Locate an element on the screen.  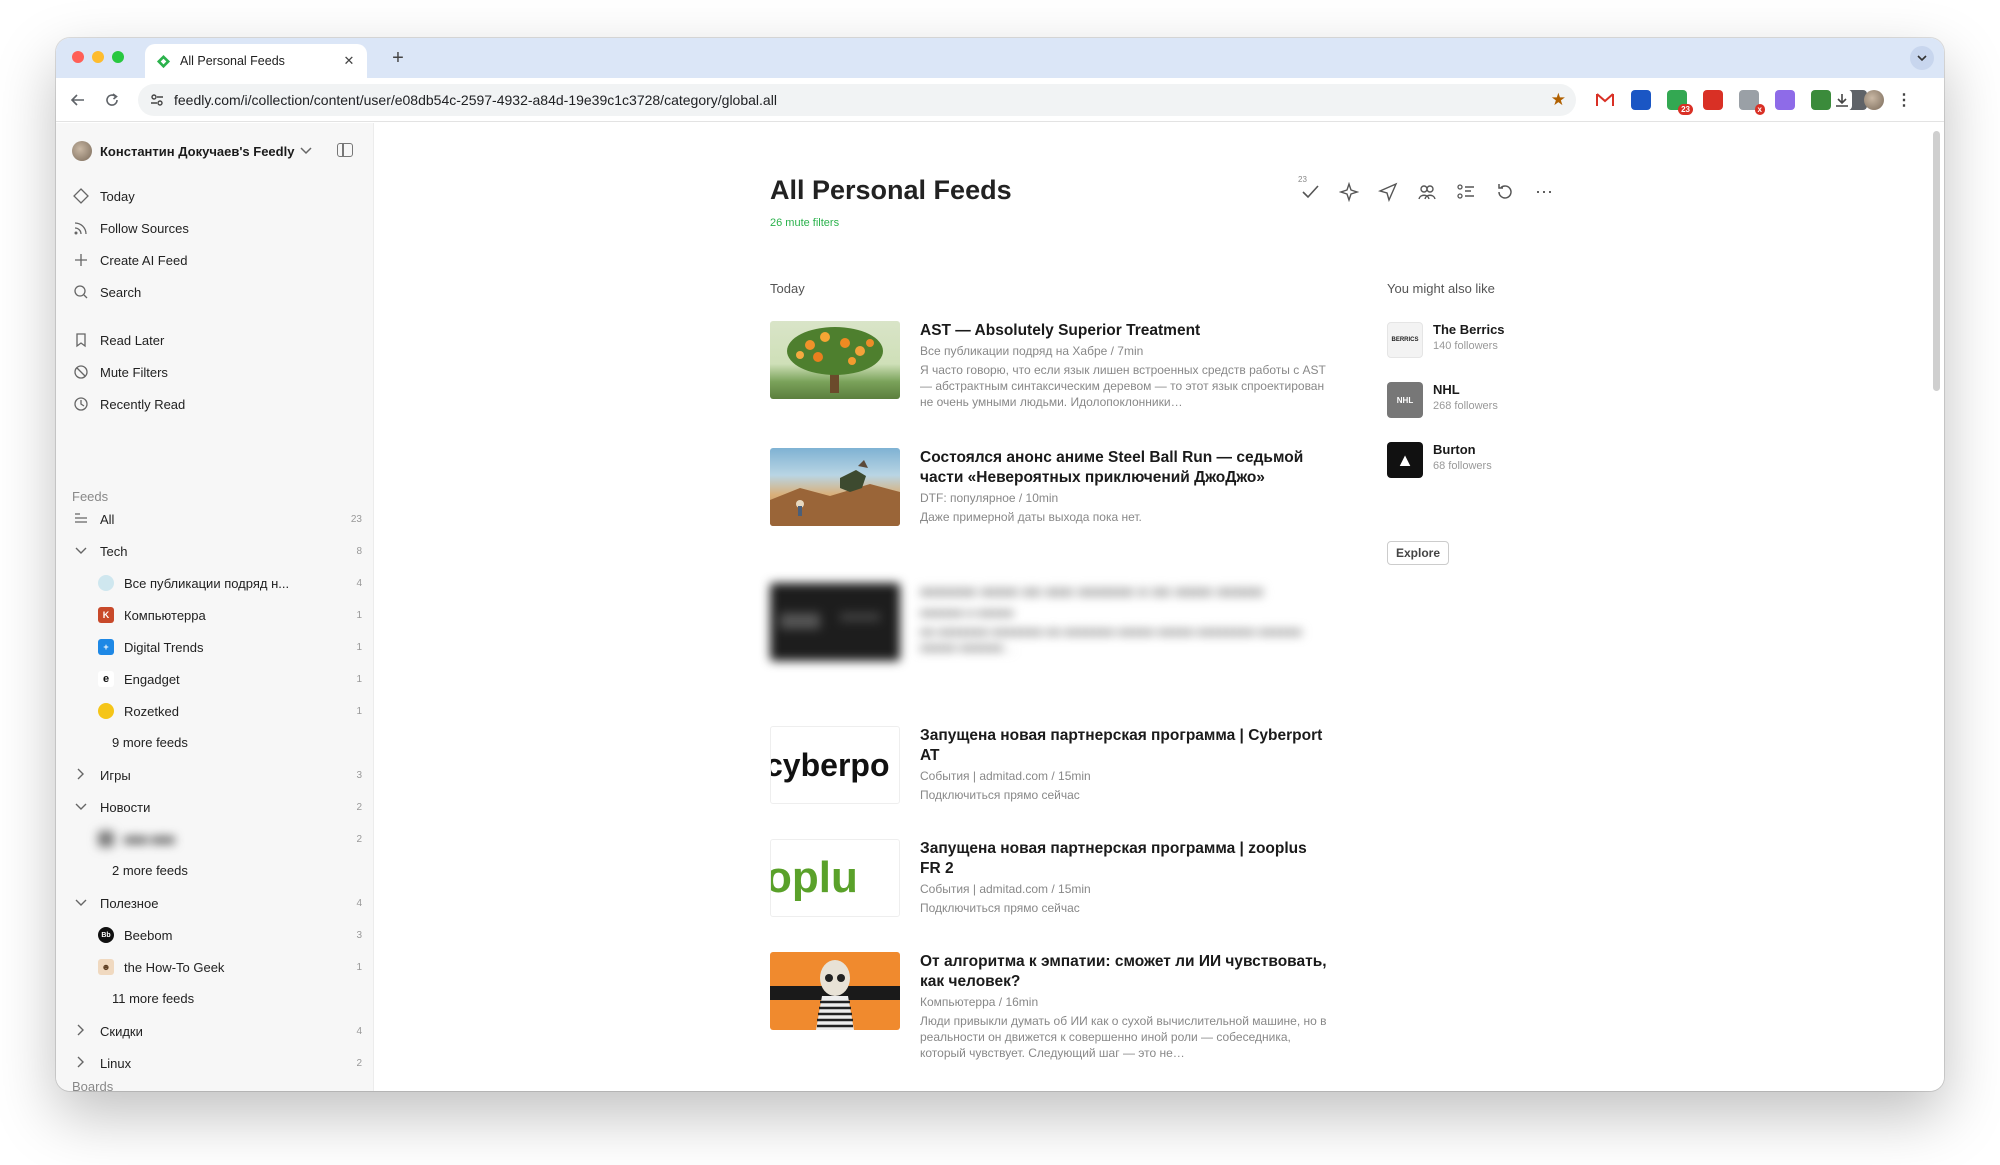
unread-count: 23 is located at coordinates (1302, 179).